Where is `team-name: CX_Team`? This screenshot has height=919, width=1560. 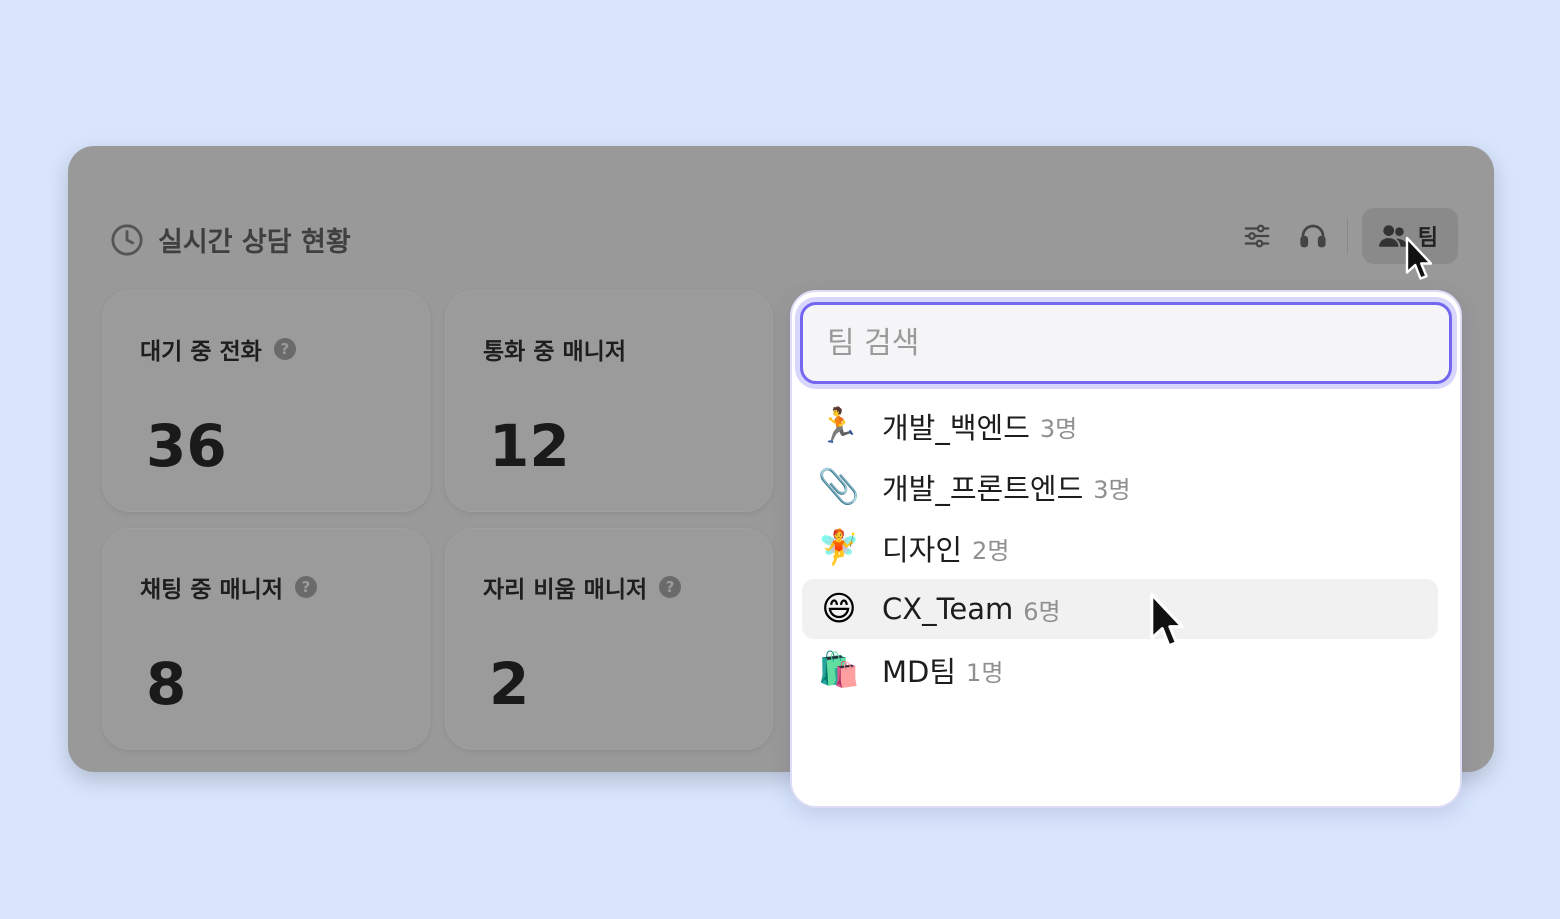 team-name: CX_Team is located at coordinates (948, 609).